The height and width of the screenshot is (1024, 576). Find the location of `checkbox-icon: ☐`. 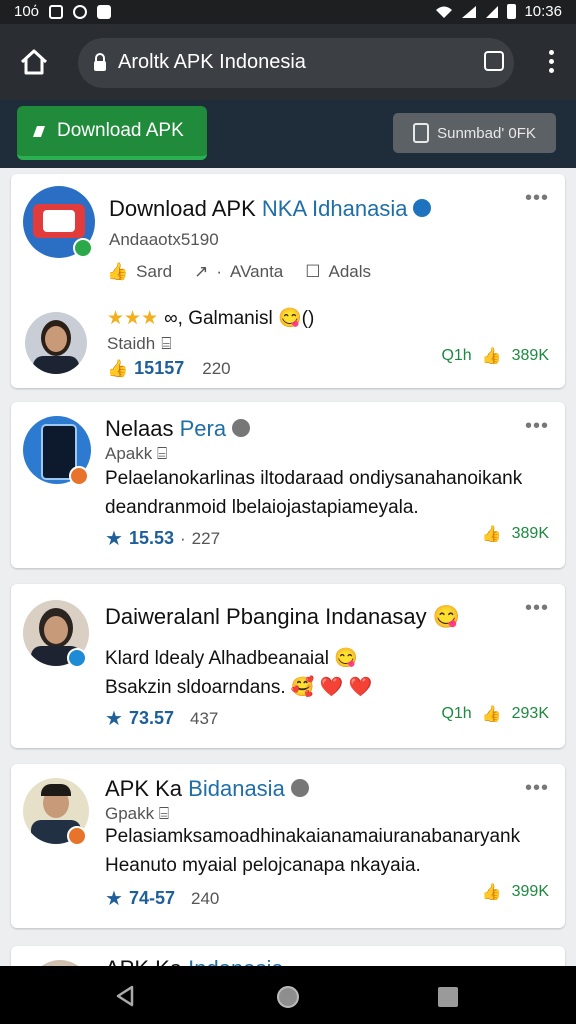

checkbox-icon: ☐ is located at coordinates (312, 272).